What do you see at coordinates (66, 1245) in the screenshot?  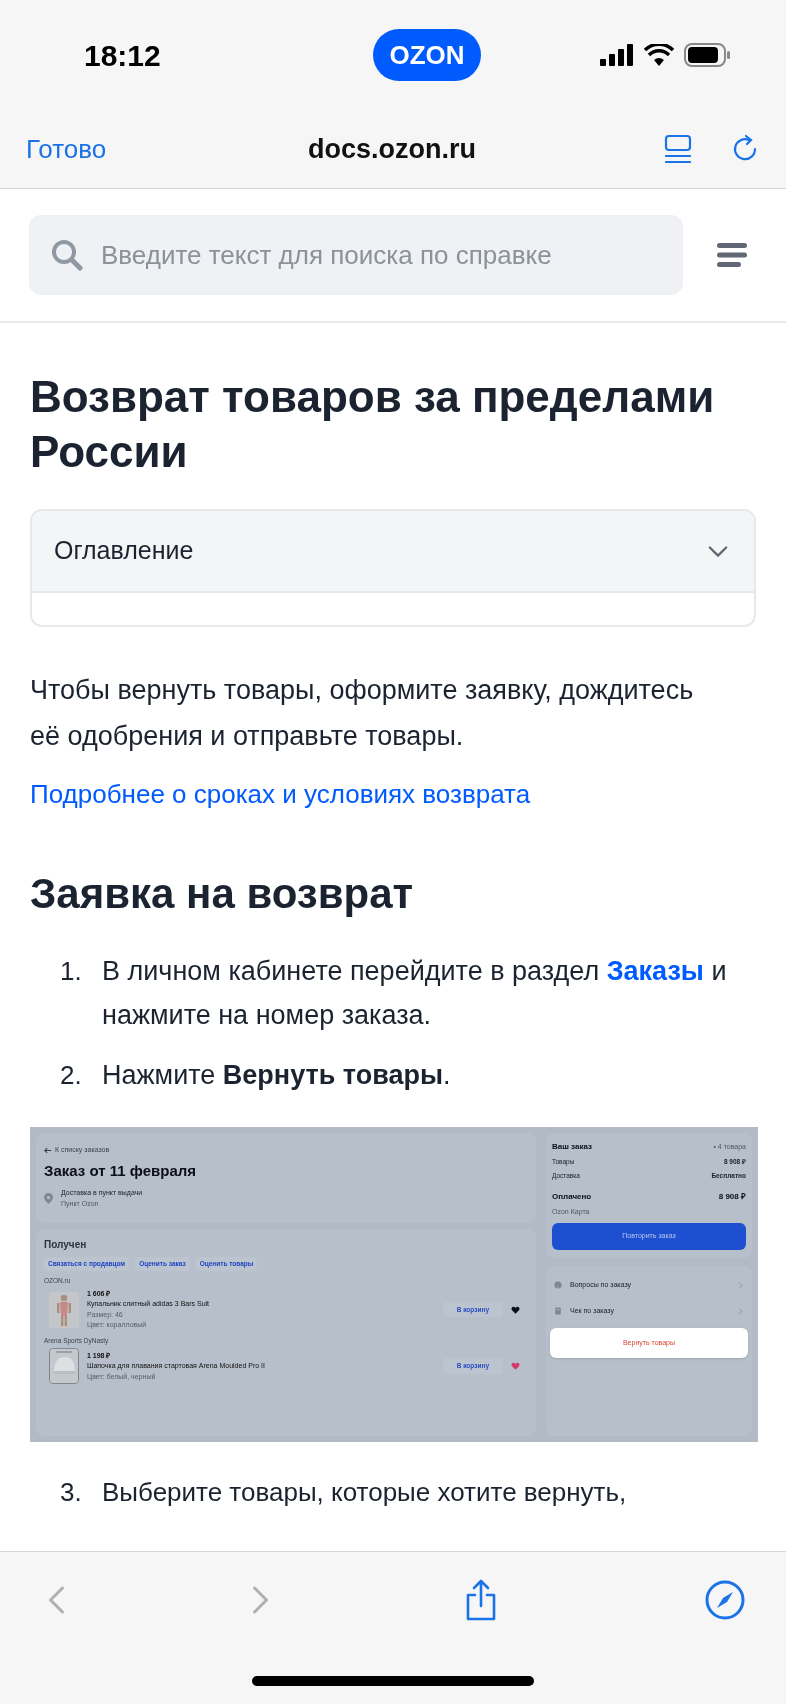 I see `order-status: Получен` at bounding box center [66, 1245].